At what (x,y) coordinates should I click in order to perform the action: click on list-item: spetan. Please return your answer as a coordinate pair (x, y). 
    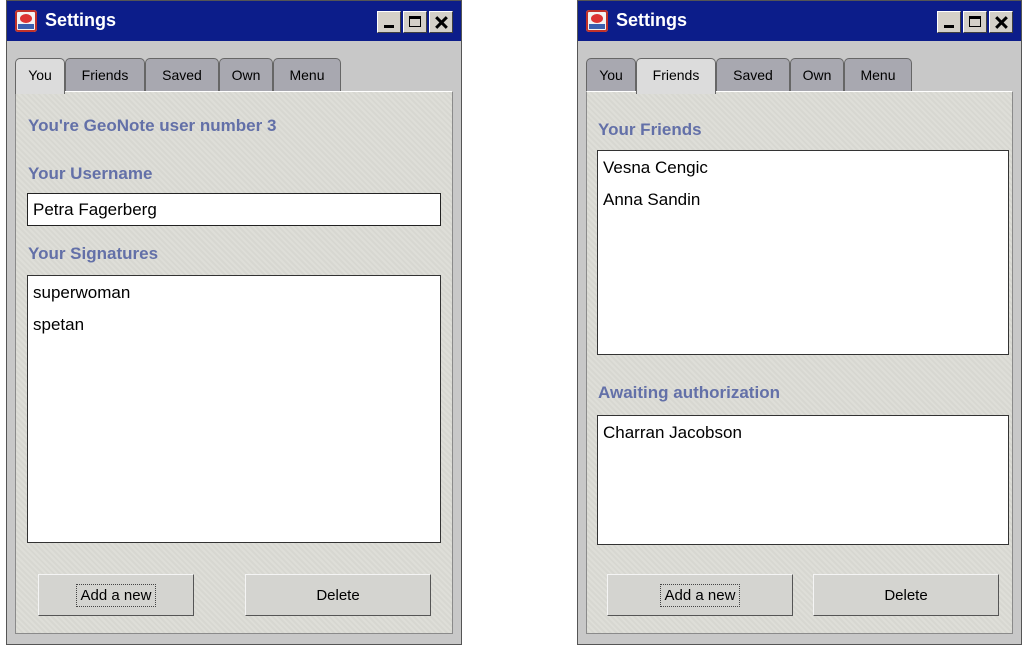
    Looking at the image, I should click on (234, 330).